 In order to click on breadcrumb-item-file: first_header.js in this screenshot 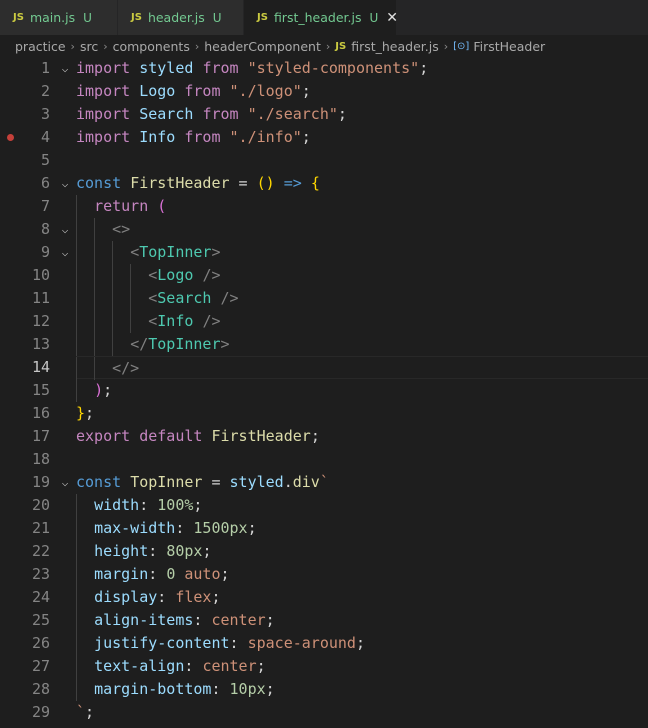, I will do `click(395, 46)`.